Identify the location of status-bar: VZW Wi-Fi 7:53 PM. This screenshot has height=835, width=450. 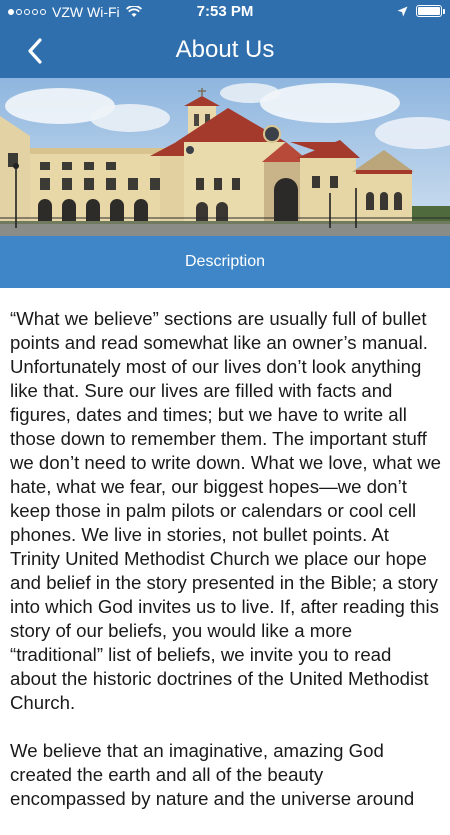
(225, 12).